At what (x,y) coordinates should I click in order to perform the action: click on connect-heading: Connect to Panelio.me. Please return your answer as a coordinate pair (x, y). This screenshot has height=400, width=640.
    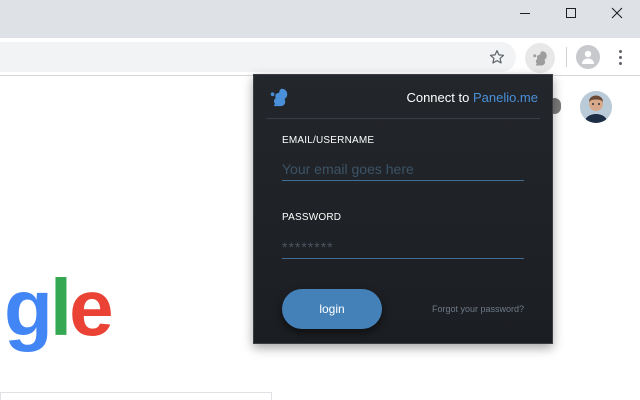
    Looking at the image, I should click on (472, 97).